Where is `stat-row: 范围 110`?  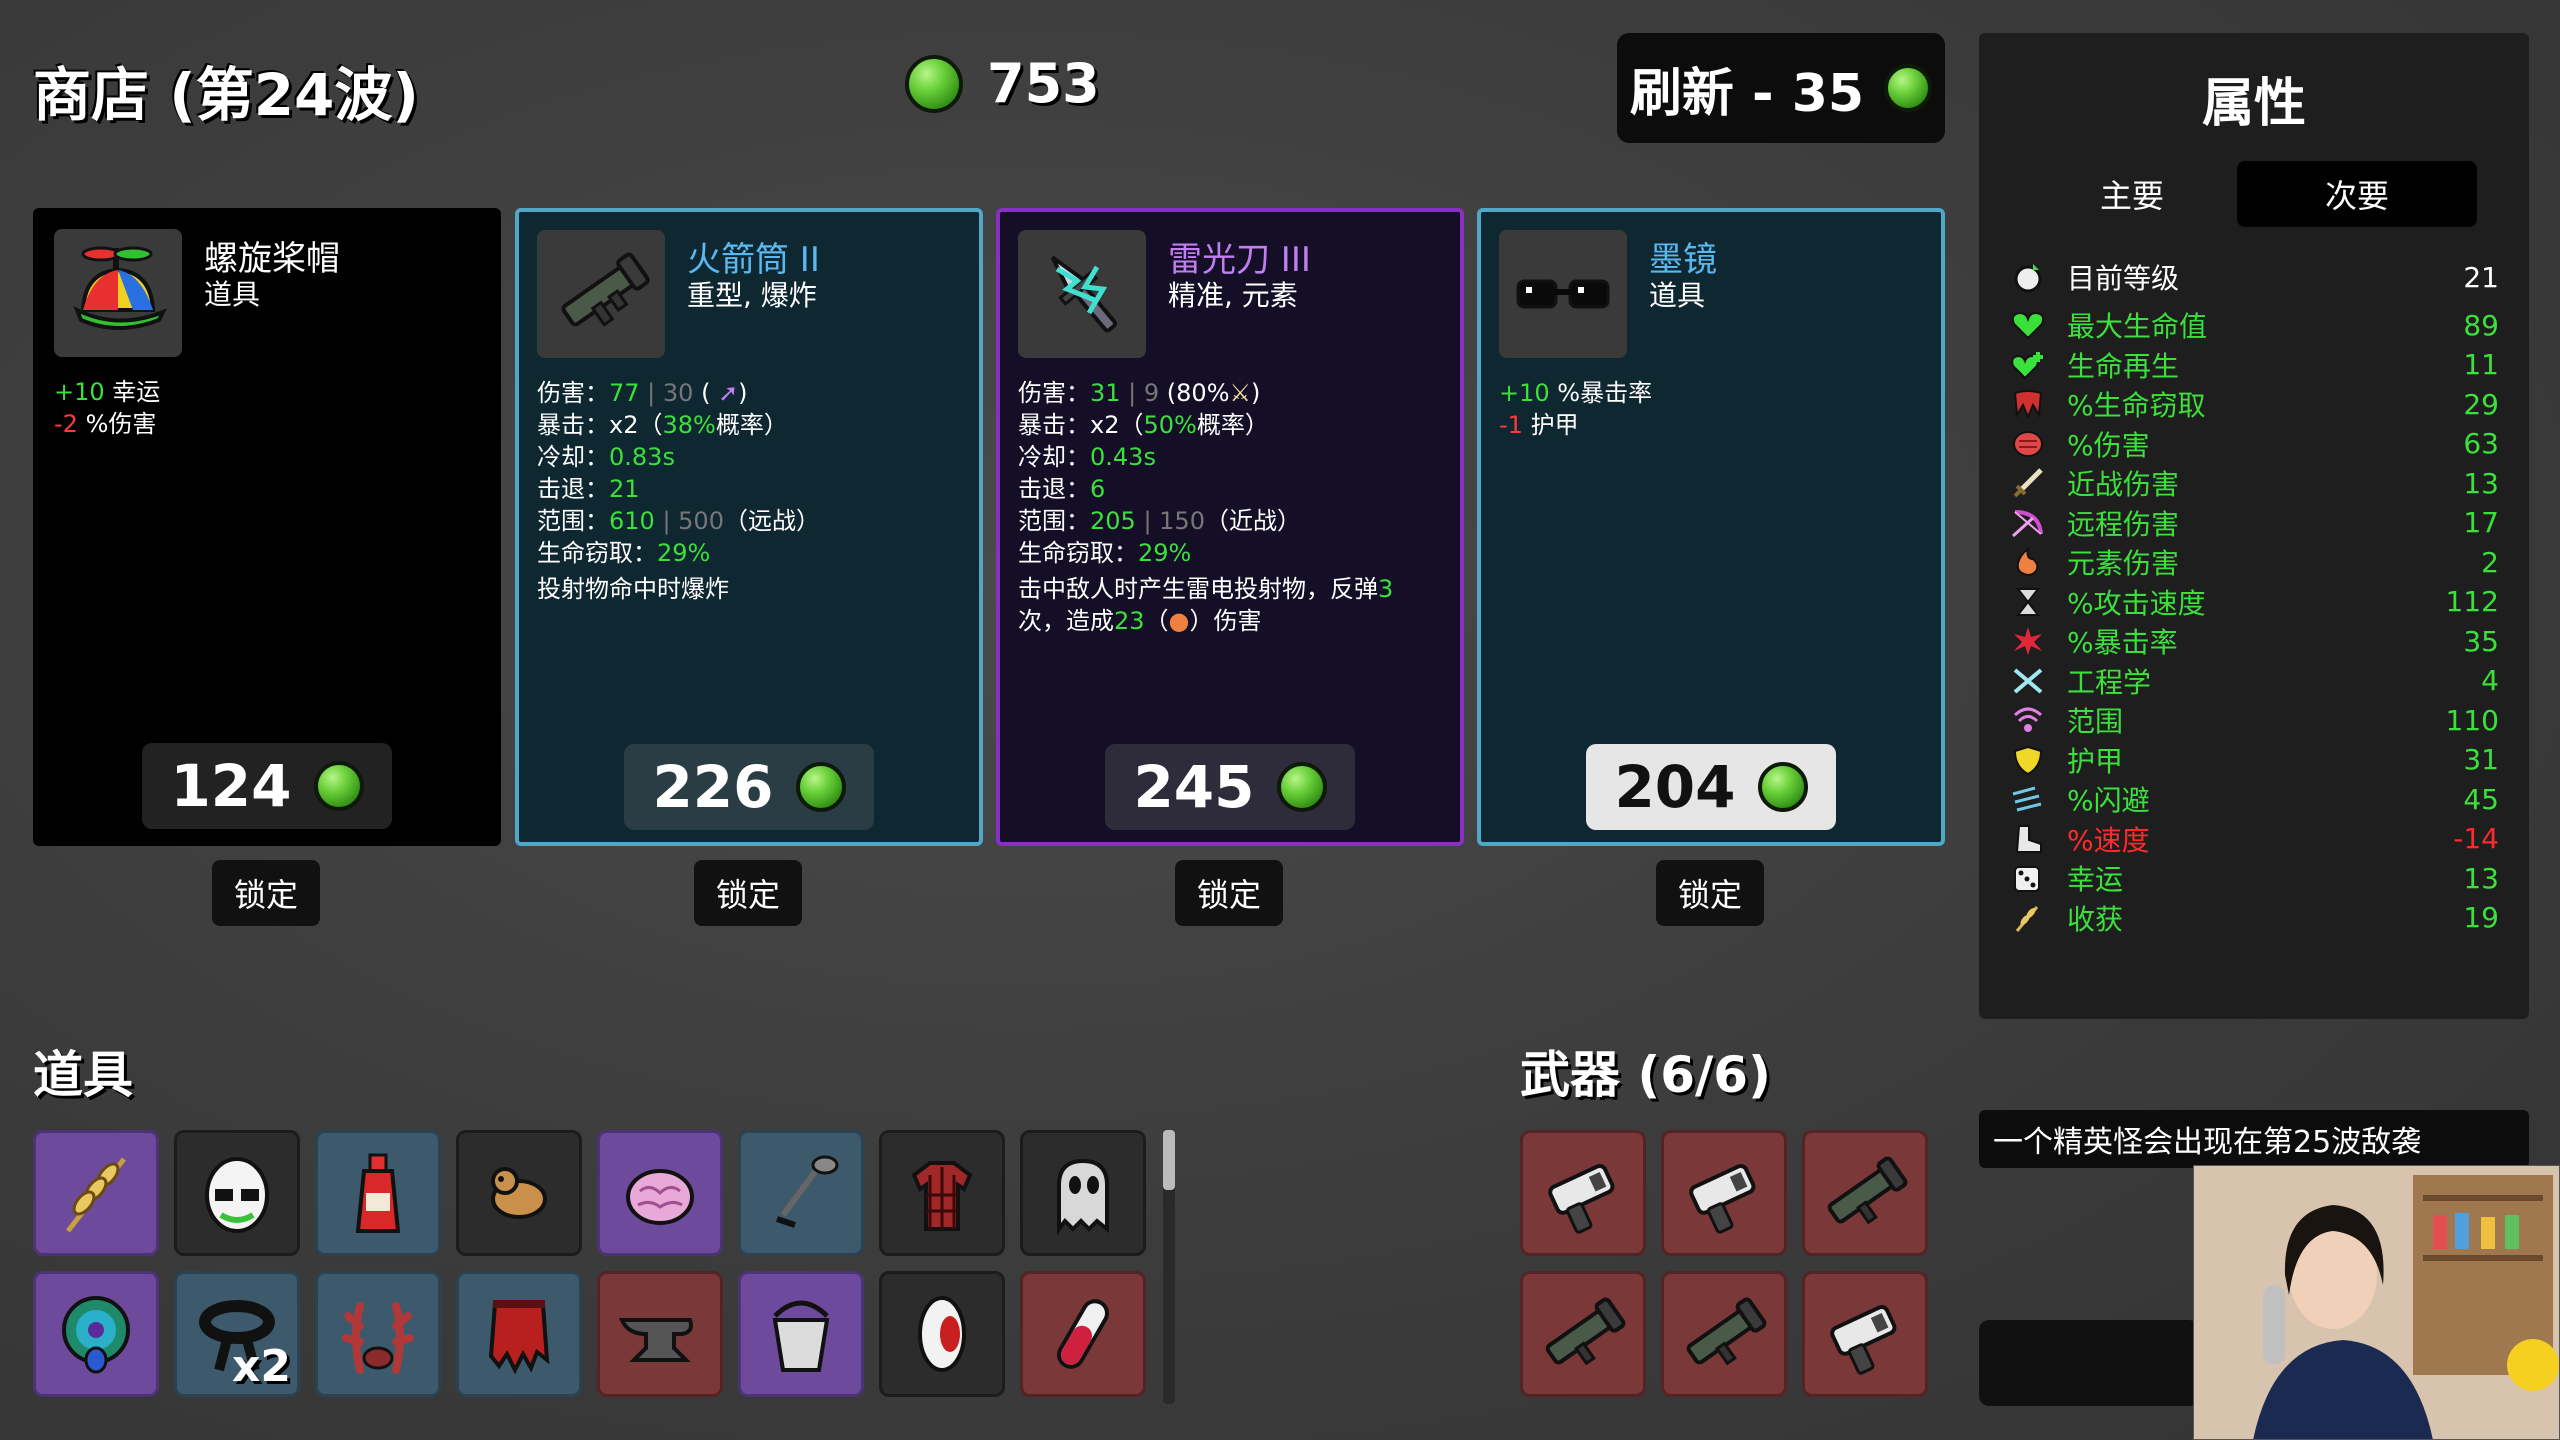
stat-row: 范围 110 is located at coordinates (2254, 720).